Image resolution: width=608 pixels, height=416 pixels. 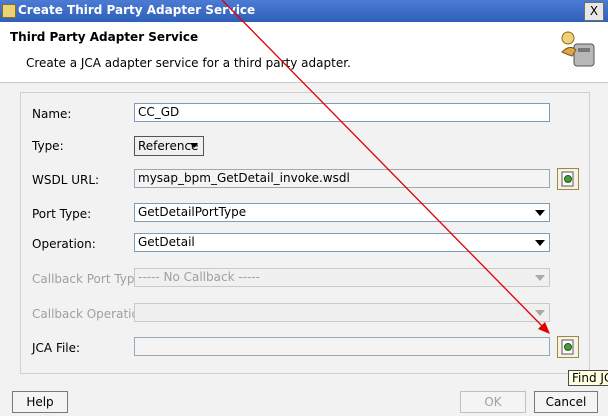 I want to click on callback-port-type-label: Callback Port Type:, so click(x=89, y=279).